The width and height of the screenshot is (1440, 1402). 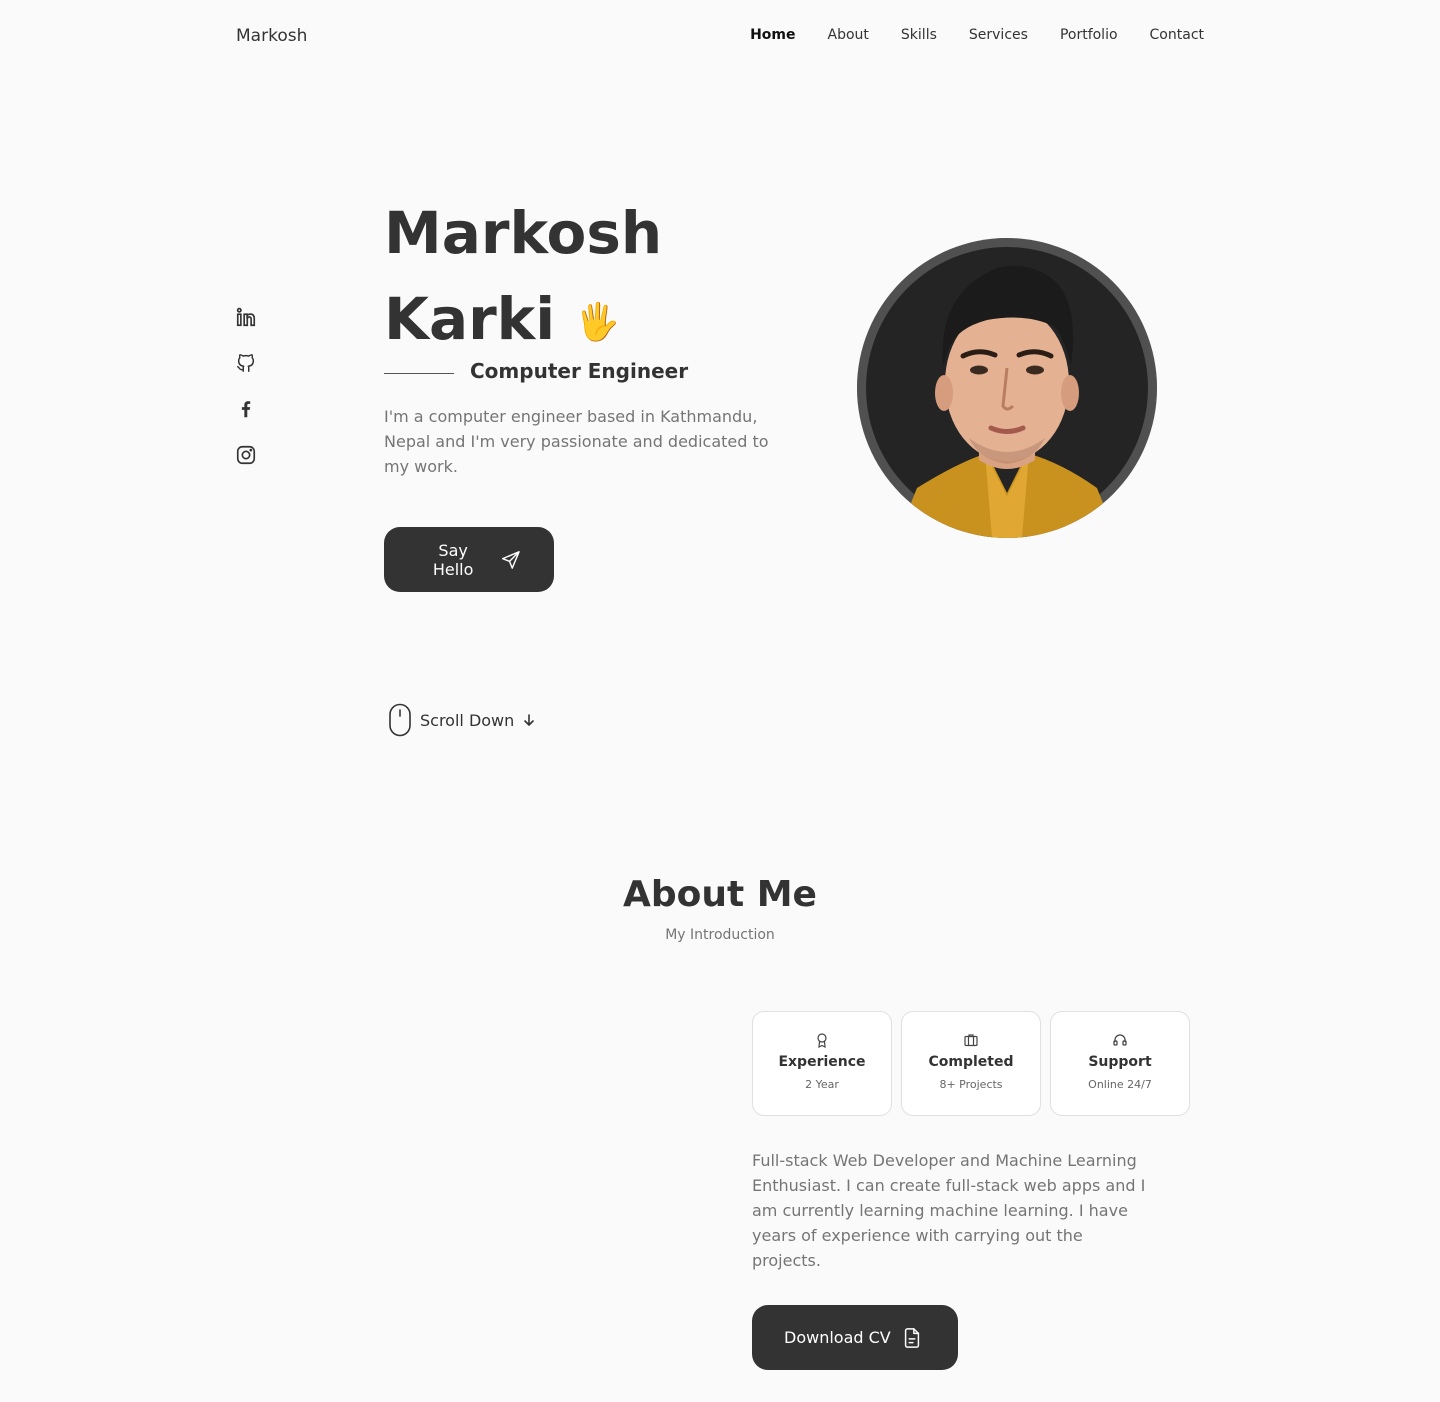 I want to click on scroll-down-link: Scroll Down, so click(x=462, y=720).